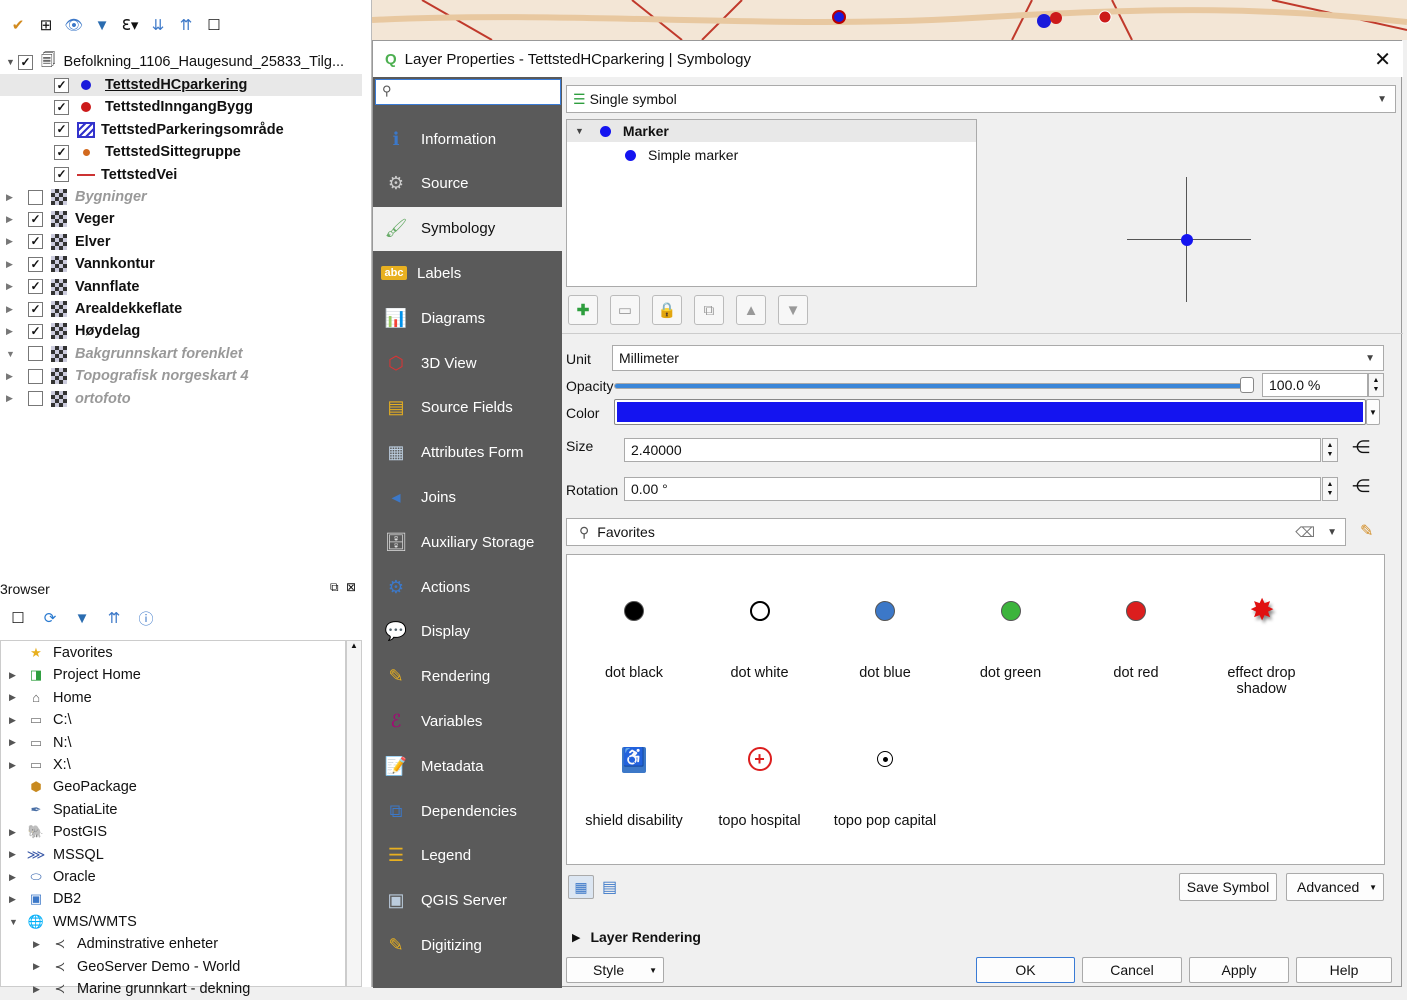  I want to click on chevron-down-icon: ▼, so click(1332, 532).